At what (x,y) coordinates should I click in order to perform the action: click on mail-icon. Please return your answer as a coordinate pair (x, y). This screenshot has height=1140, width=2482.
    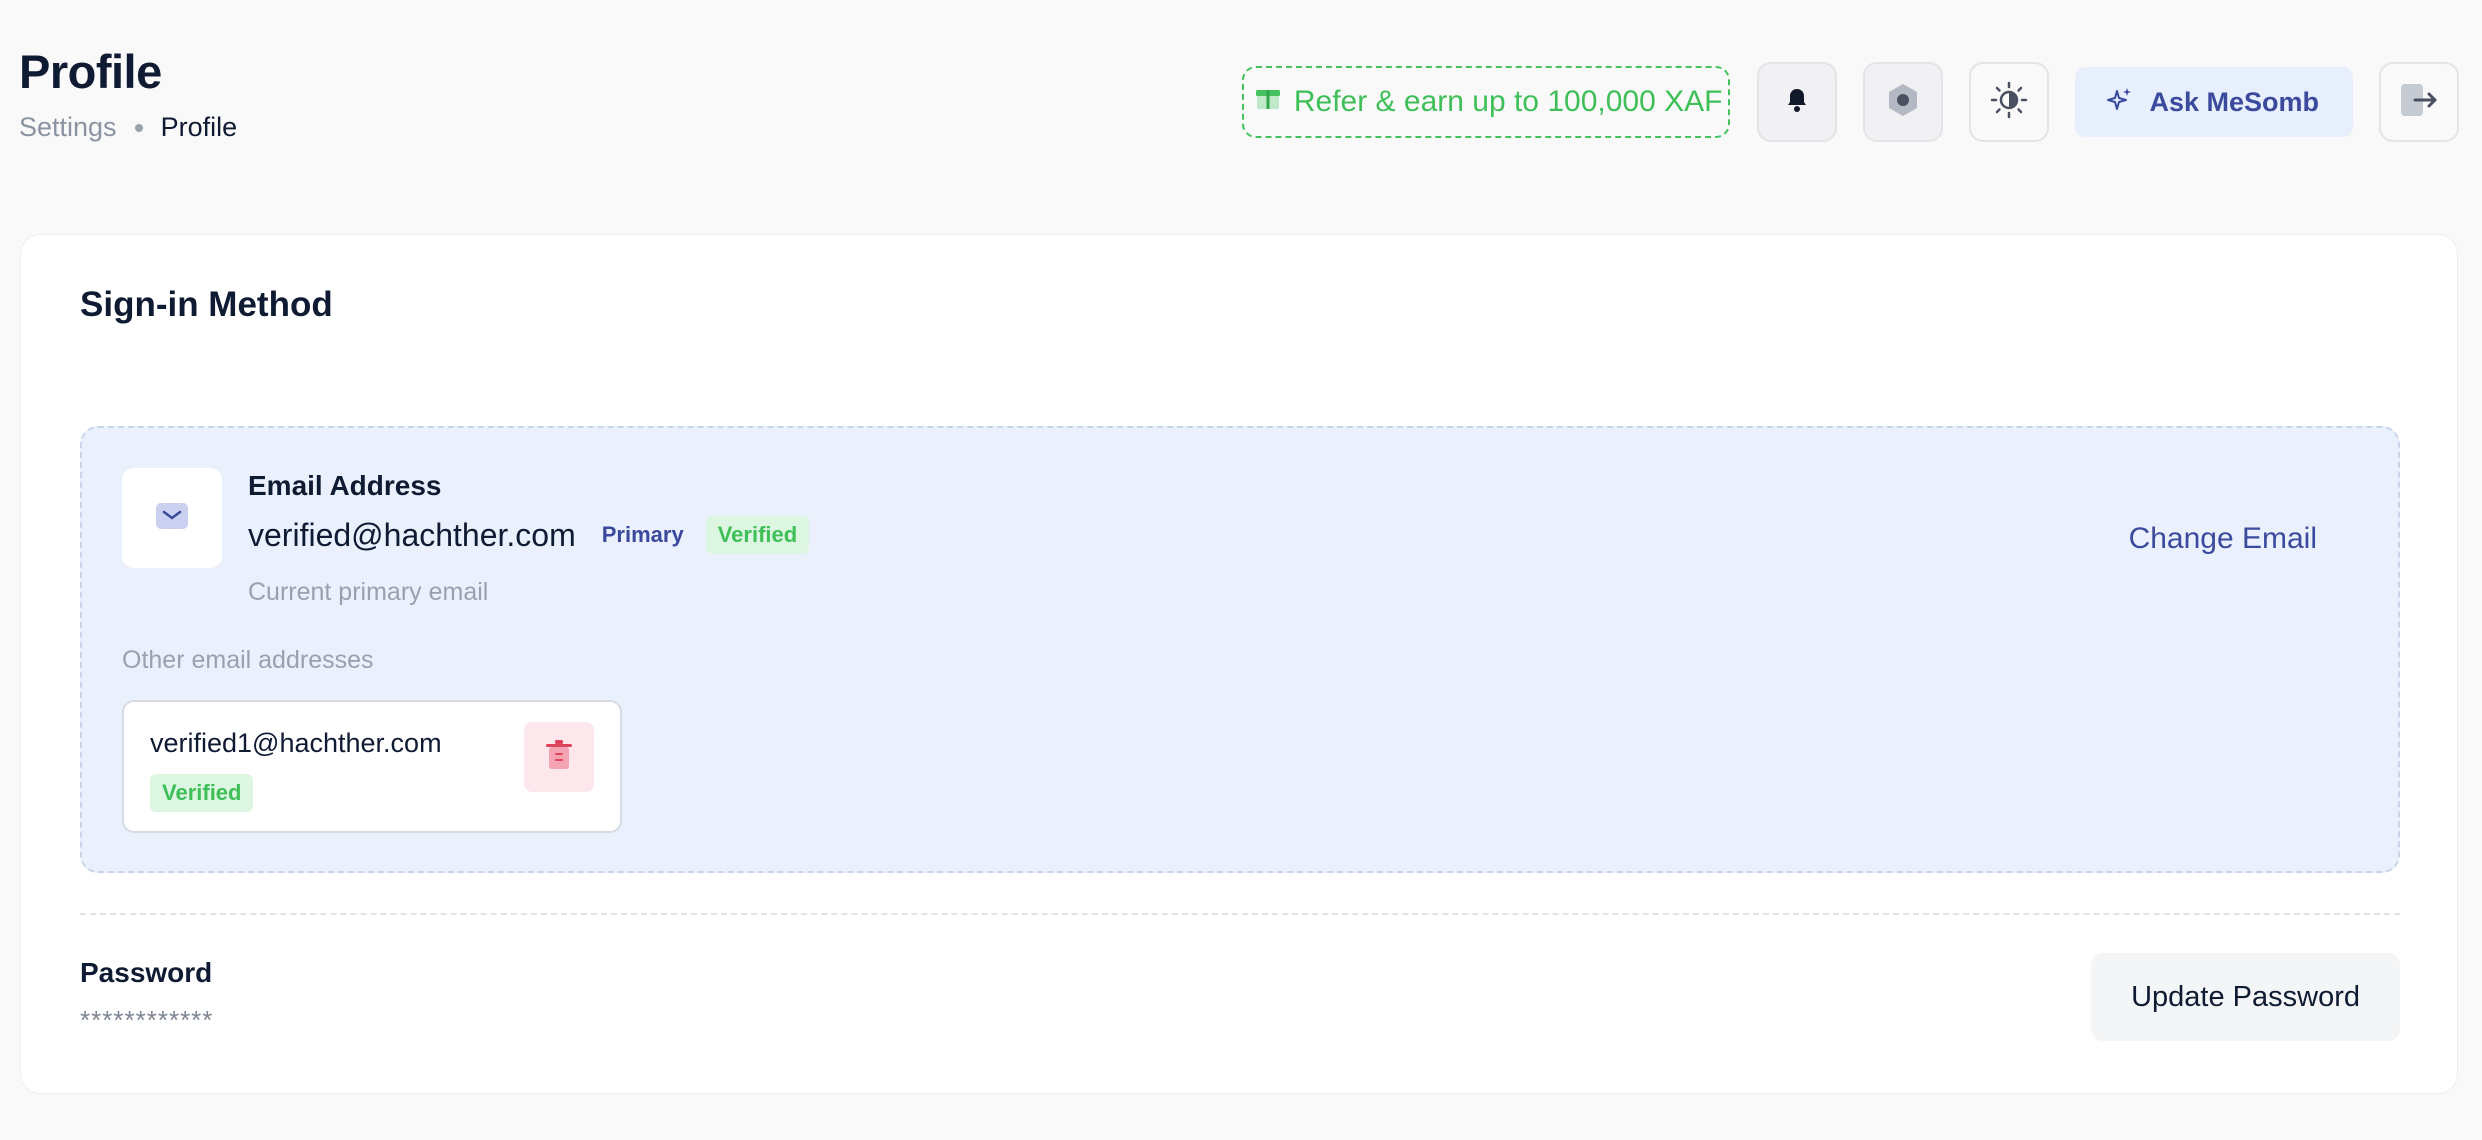
    Looking at the image, I should click on (172, 518).